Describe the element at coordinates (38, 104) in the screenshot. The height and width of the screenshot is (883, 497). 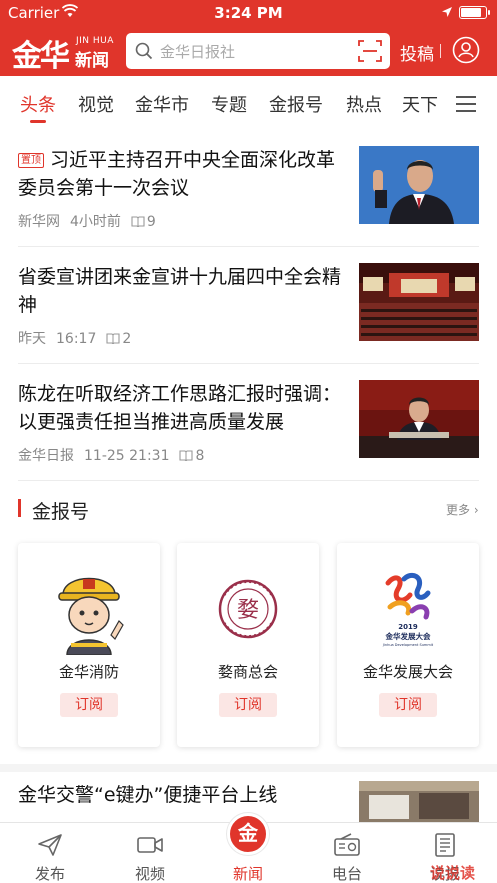
I see `tab-headlines: 头条` at that location.